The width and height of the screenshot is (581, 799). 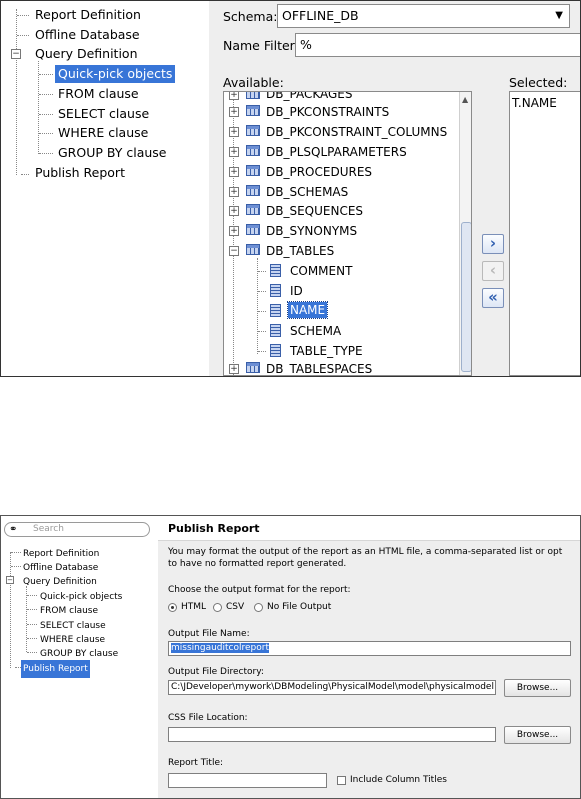 I want to click on scroll-thumb, so click(x=466, y=297).